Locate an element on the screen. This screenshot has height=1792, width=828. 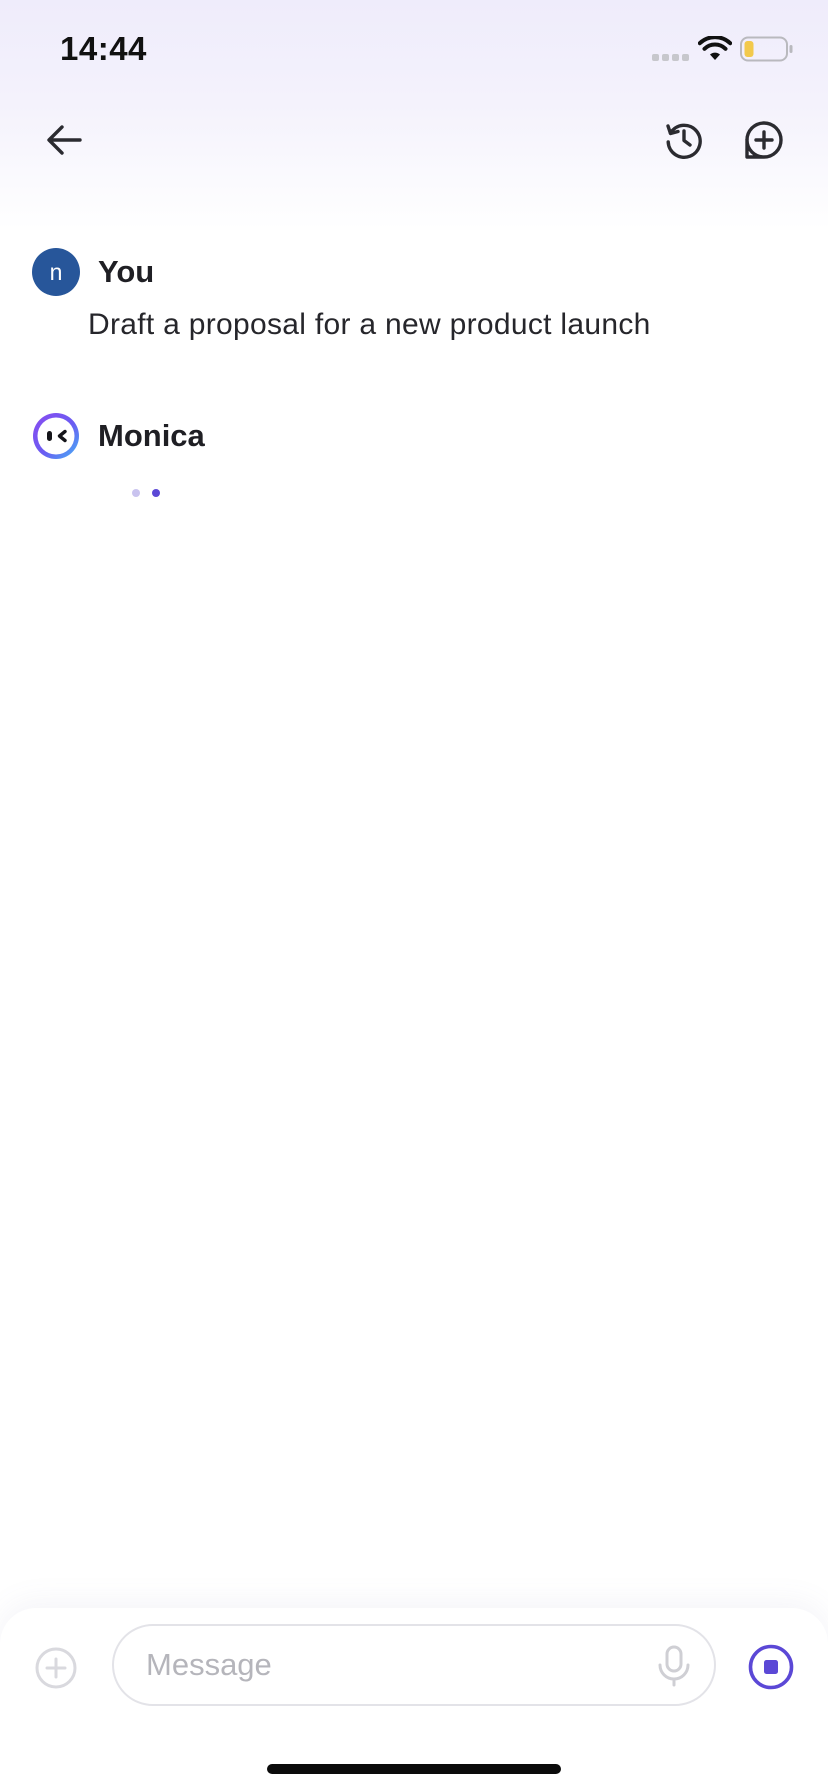
message-input is located at coordinates (414, 1665).